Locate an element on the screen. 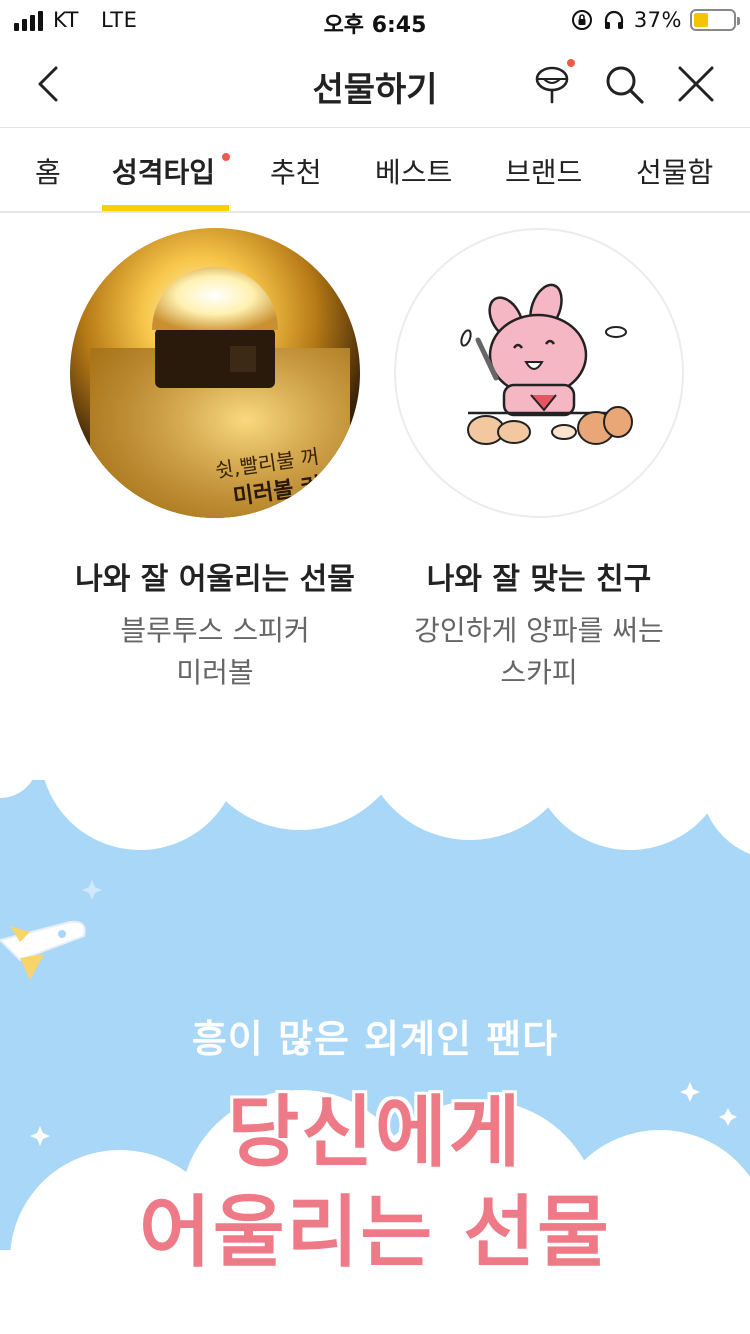 The height and width of the screenshot is (1334, 750). orientation-lock-icon is located at coordinates (581, 20).